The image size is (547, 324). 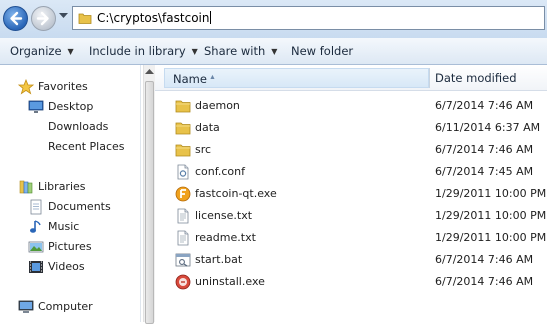 What do you see at coordinates (86, 146) in the screenshot?
I see `nav-item-label: Recent Places` at bounding box center [86, 146].